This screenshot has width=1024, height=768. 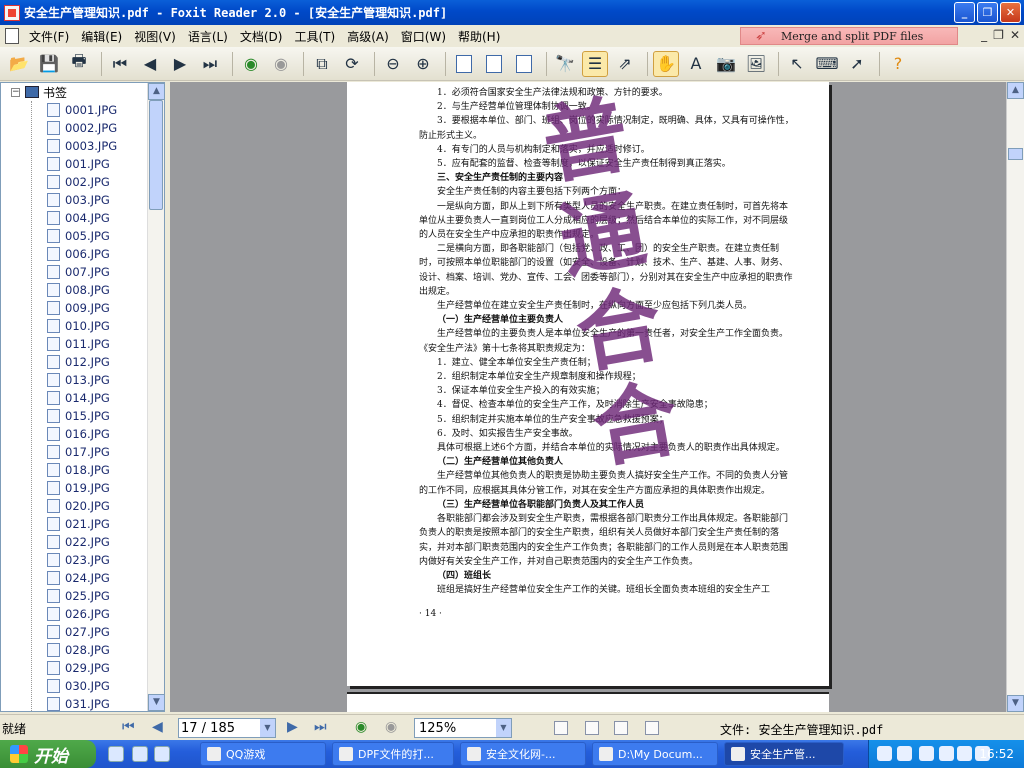 What do you see at coordinates (393, 64) in the screenshot?
I see `zoom-out-icon: ⊖` at bounding box center [393, 64].